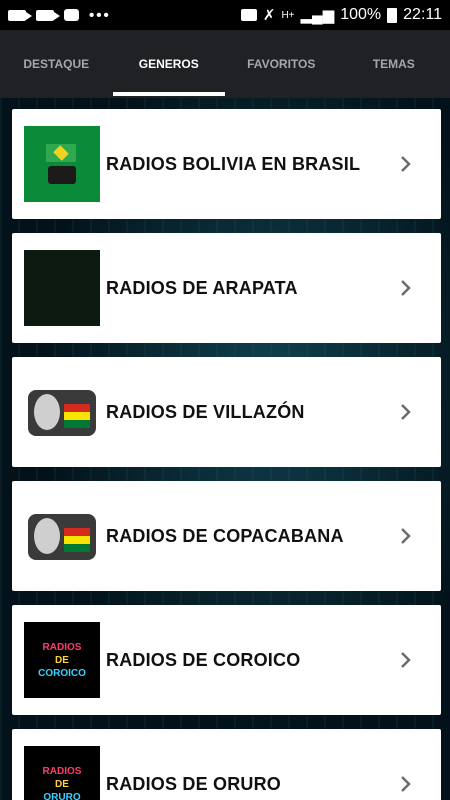 This screenshot has height=800, width=450. I want to click on list-item-arapata: RADIOS DE ARAPATA, so click(226, 288).